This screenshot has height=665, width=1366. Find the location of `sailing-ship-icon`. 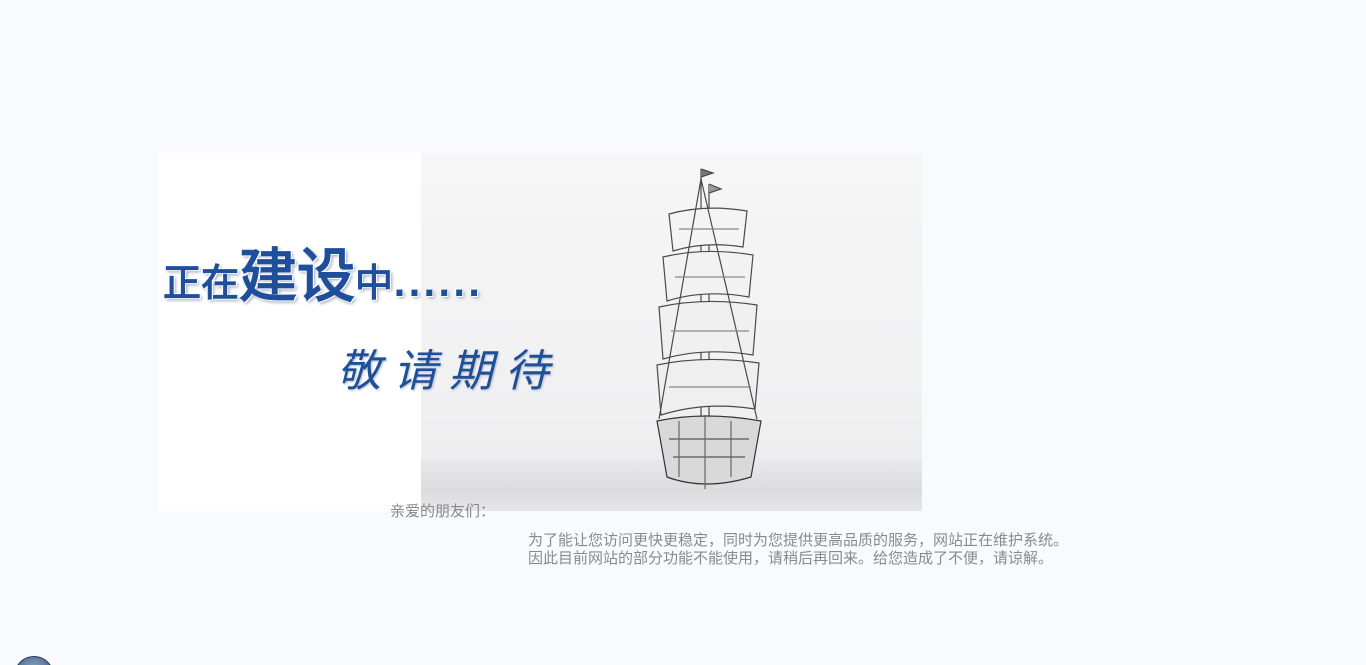

sailing-ship-icon is located at coordinates (709, 328).